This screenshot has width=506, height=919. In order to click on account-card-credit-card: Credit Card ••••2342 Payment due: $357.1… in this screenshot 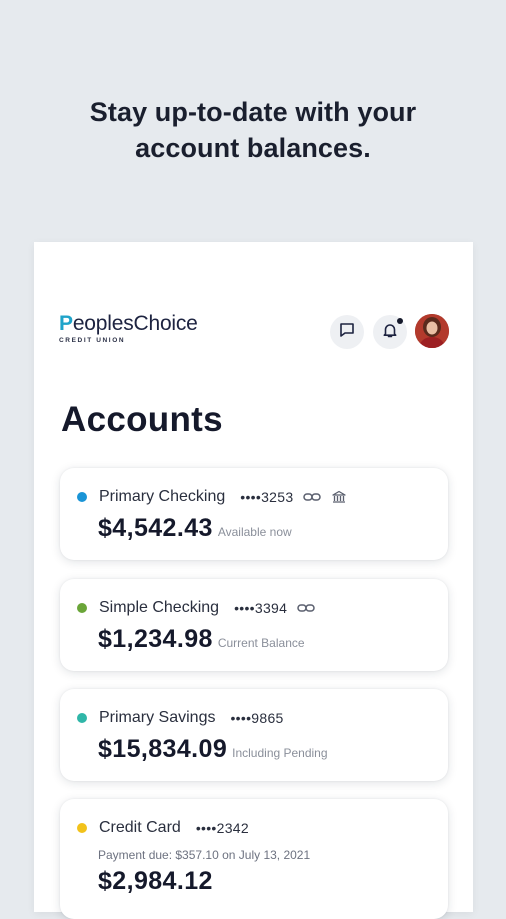, I will do `click(254, 859)`.